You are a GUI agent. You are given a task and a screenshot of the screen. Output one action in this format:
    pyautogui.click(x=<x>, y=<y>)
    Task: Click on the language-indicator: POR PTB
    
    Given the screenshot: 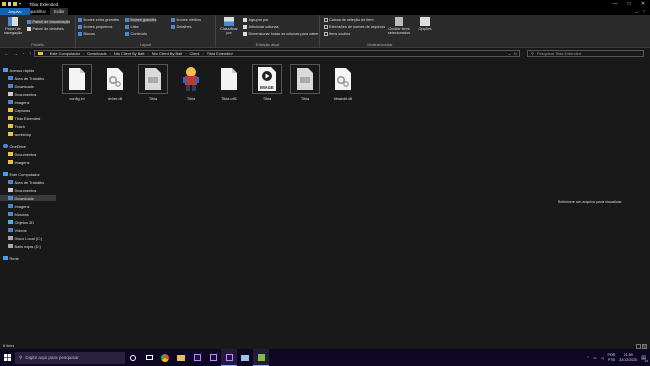 What is the action you would take?
    pyautogui.click(x=611, y=357)
    